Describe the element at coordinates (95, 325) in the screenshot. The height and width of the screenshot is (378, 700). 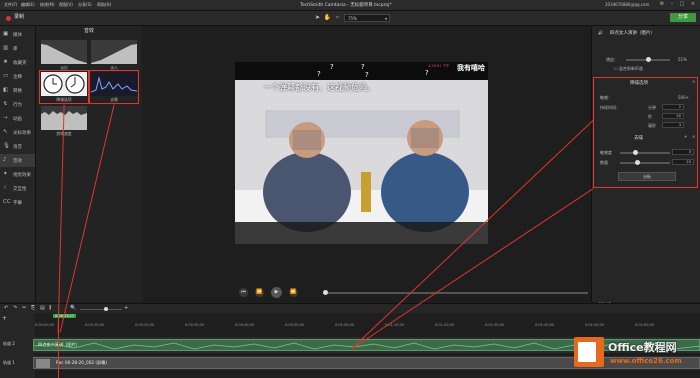
I see `ruler-tick: 0:00:10;00` at that location.